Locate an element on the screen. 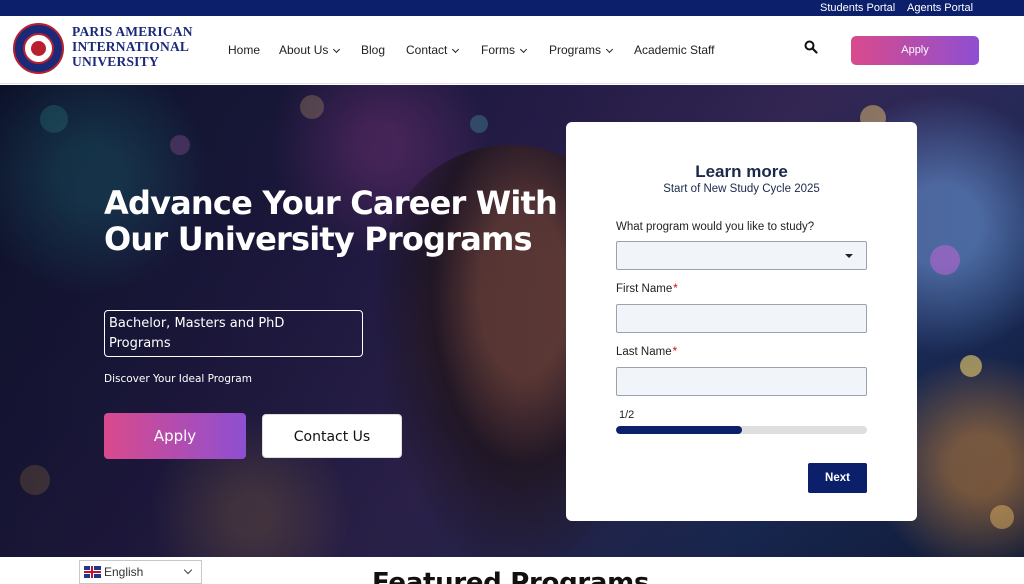 The width and height of the screenshot is (1024, 584). nav-home: Home is located at coordinates (244, 50).